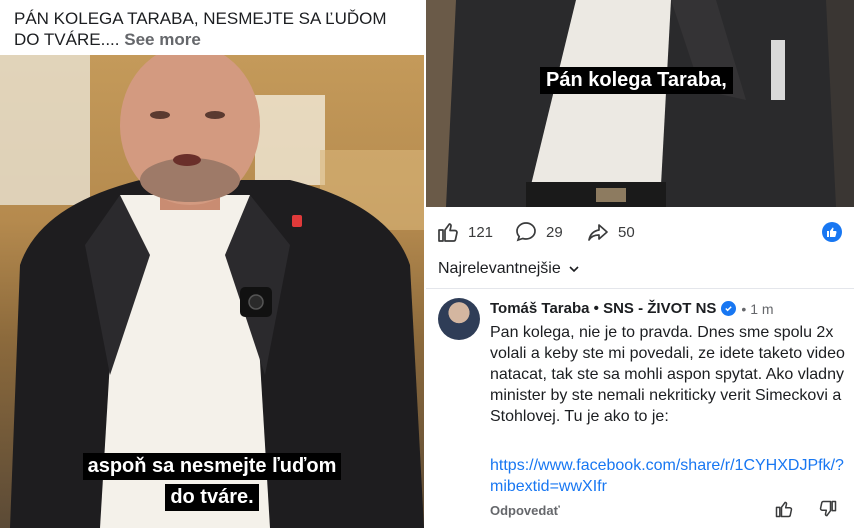 This screenshot has height=528, width=854. What do you see at coordinates (610, 232) in the screenshot?
I see `share-button: 50` at bounding box center [610, 232].